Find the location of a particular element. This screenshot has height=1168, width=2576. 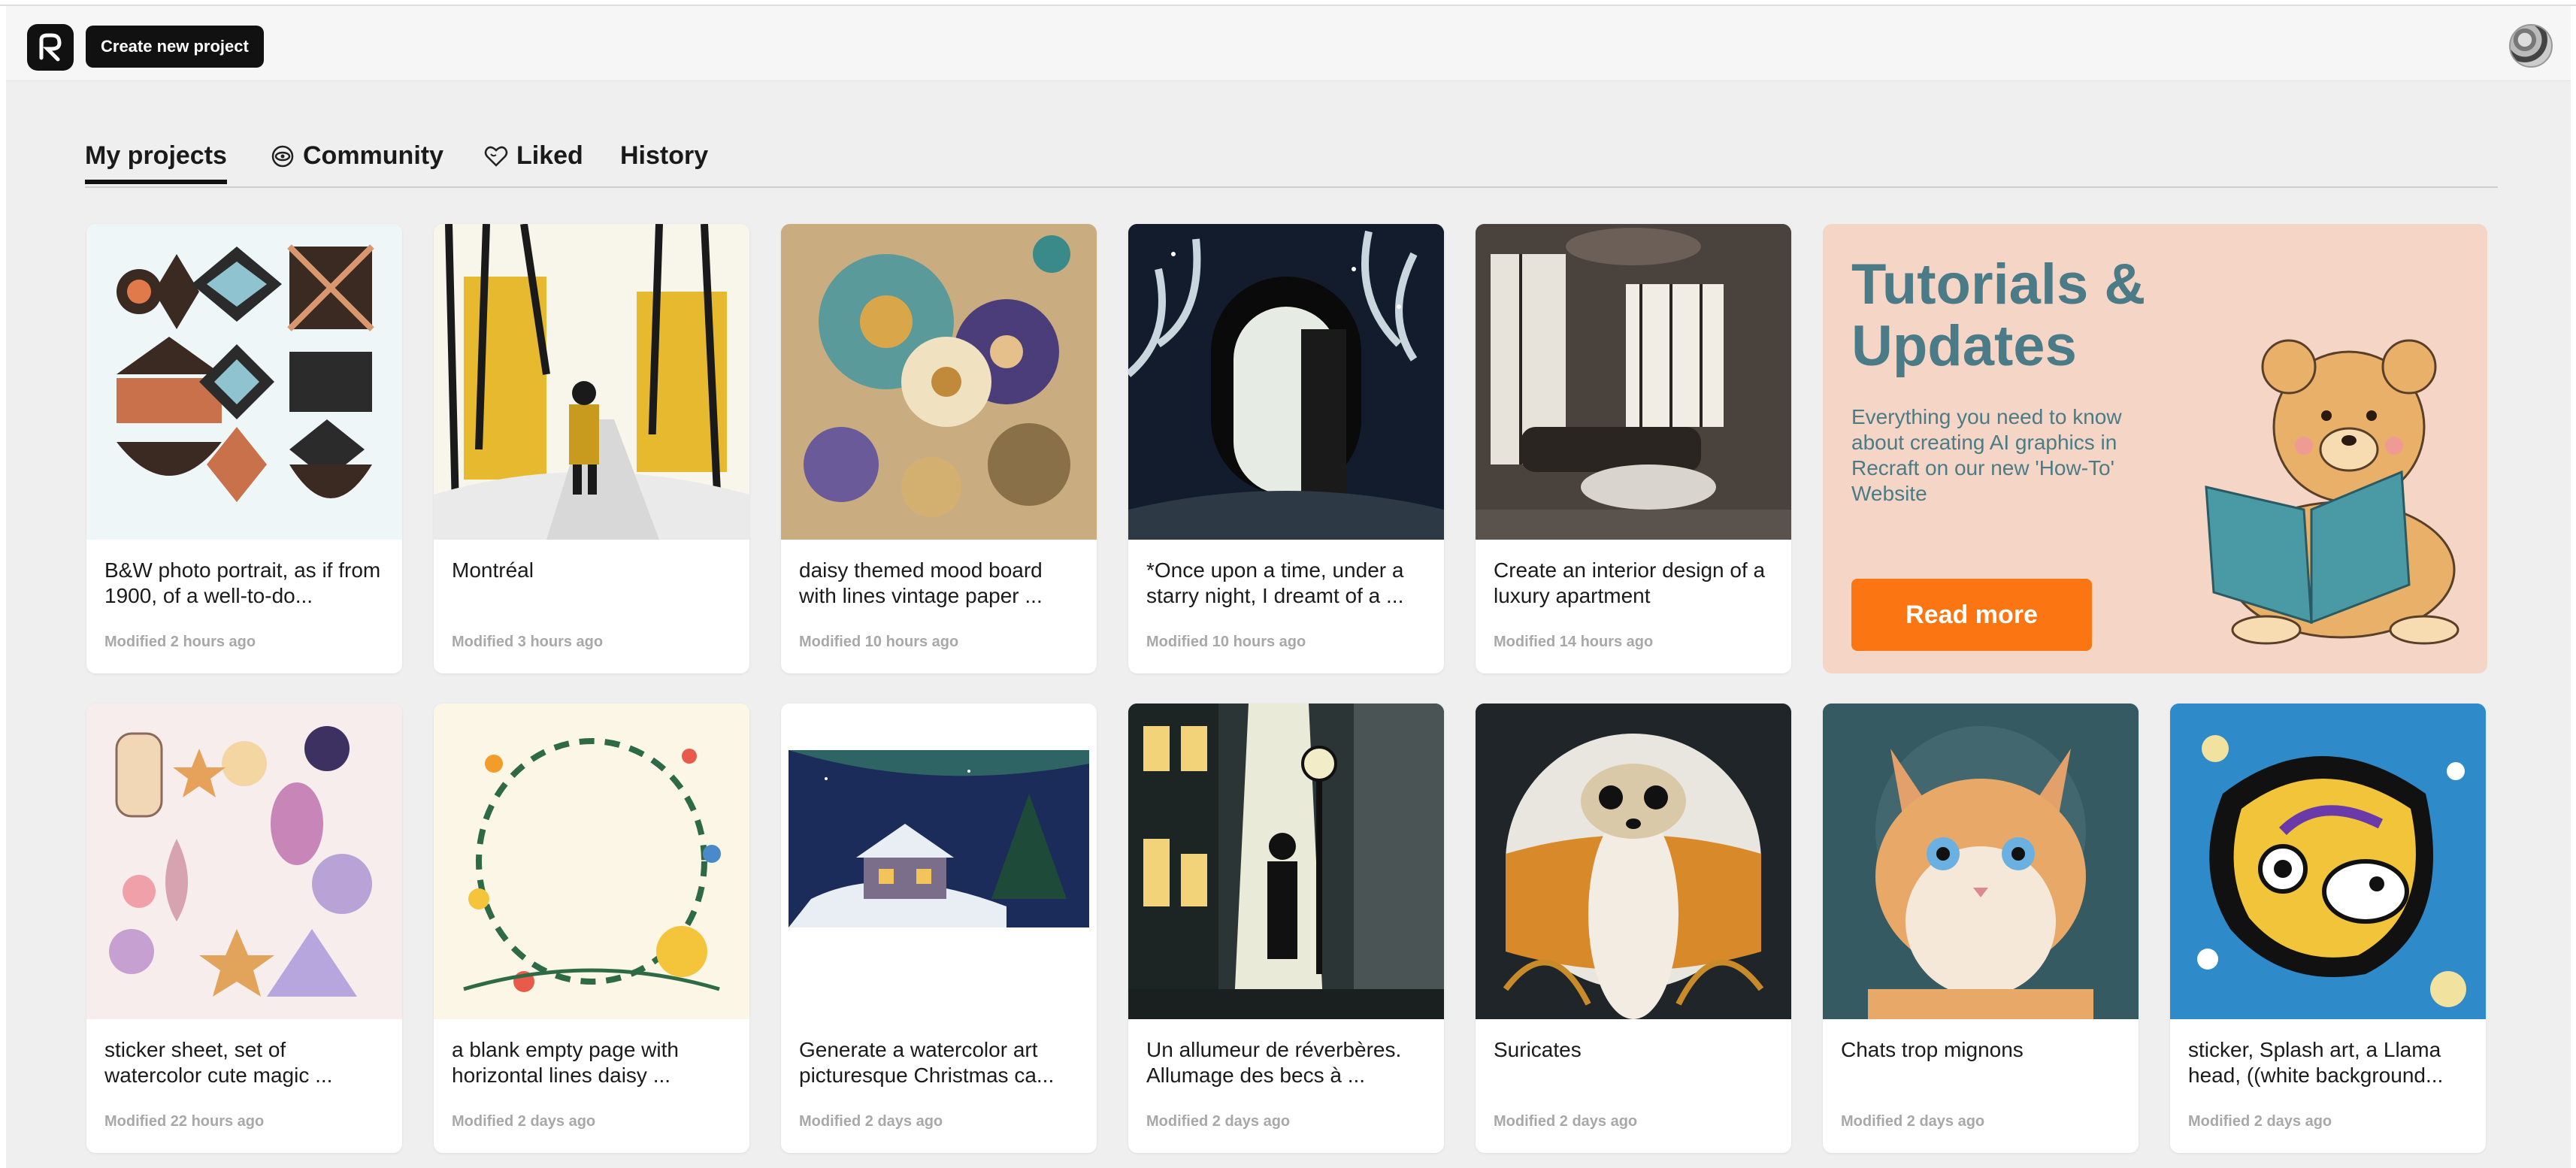

tab-history: History is located at coordinates (664, 156).